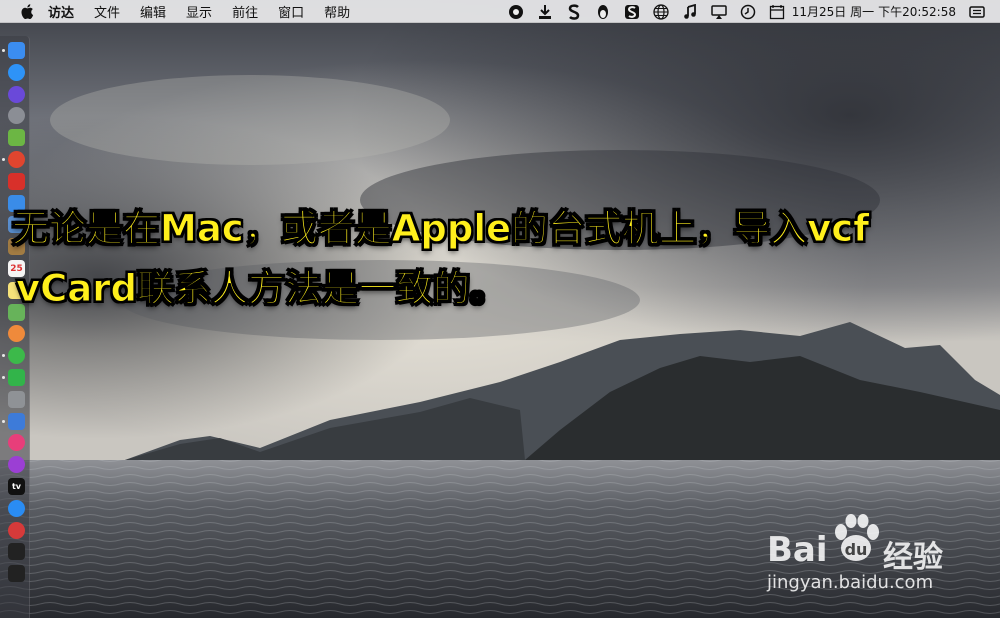 The width and height of the screenshot is (1000, 618). What do you see at coordinates (16, 72) in the screenshot?
I see `safari-icon` at bounding box center [16, 72].